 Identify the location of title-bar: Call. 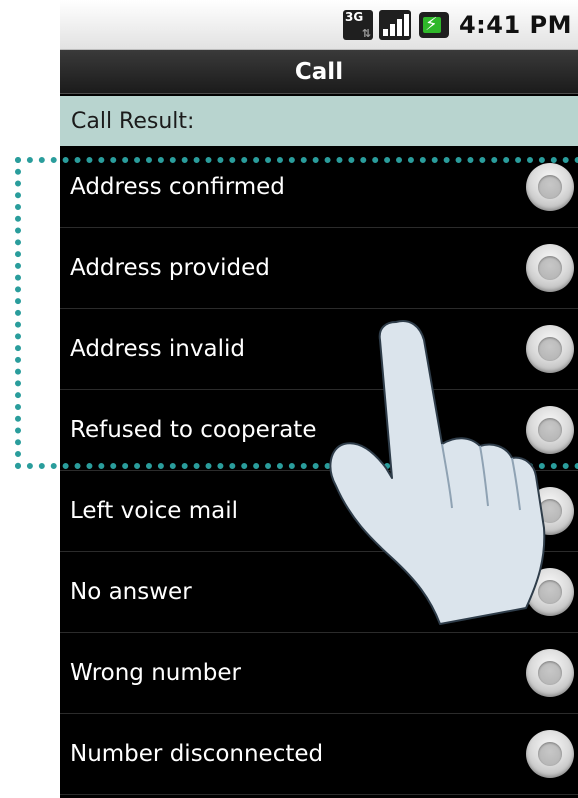
(319, 72).